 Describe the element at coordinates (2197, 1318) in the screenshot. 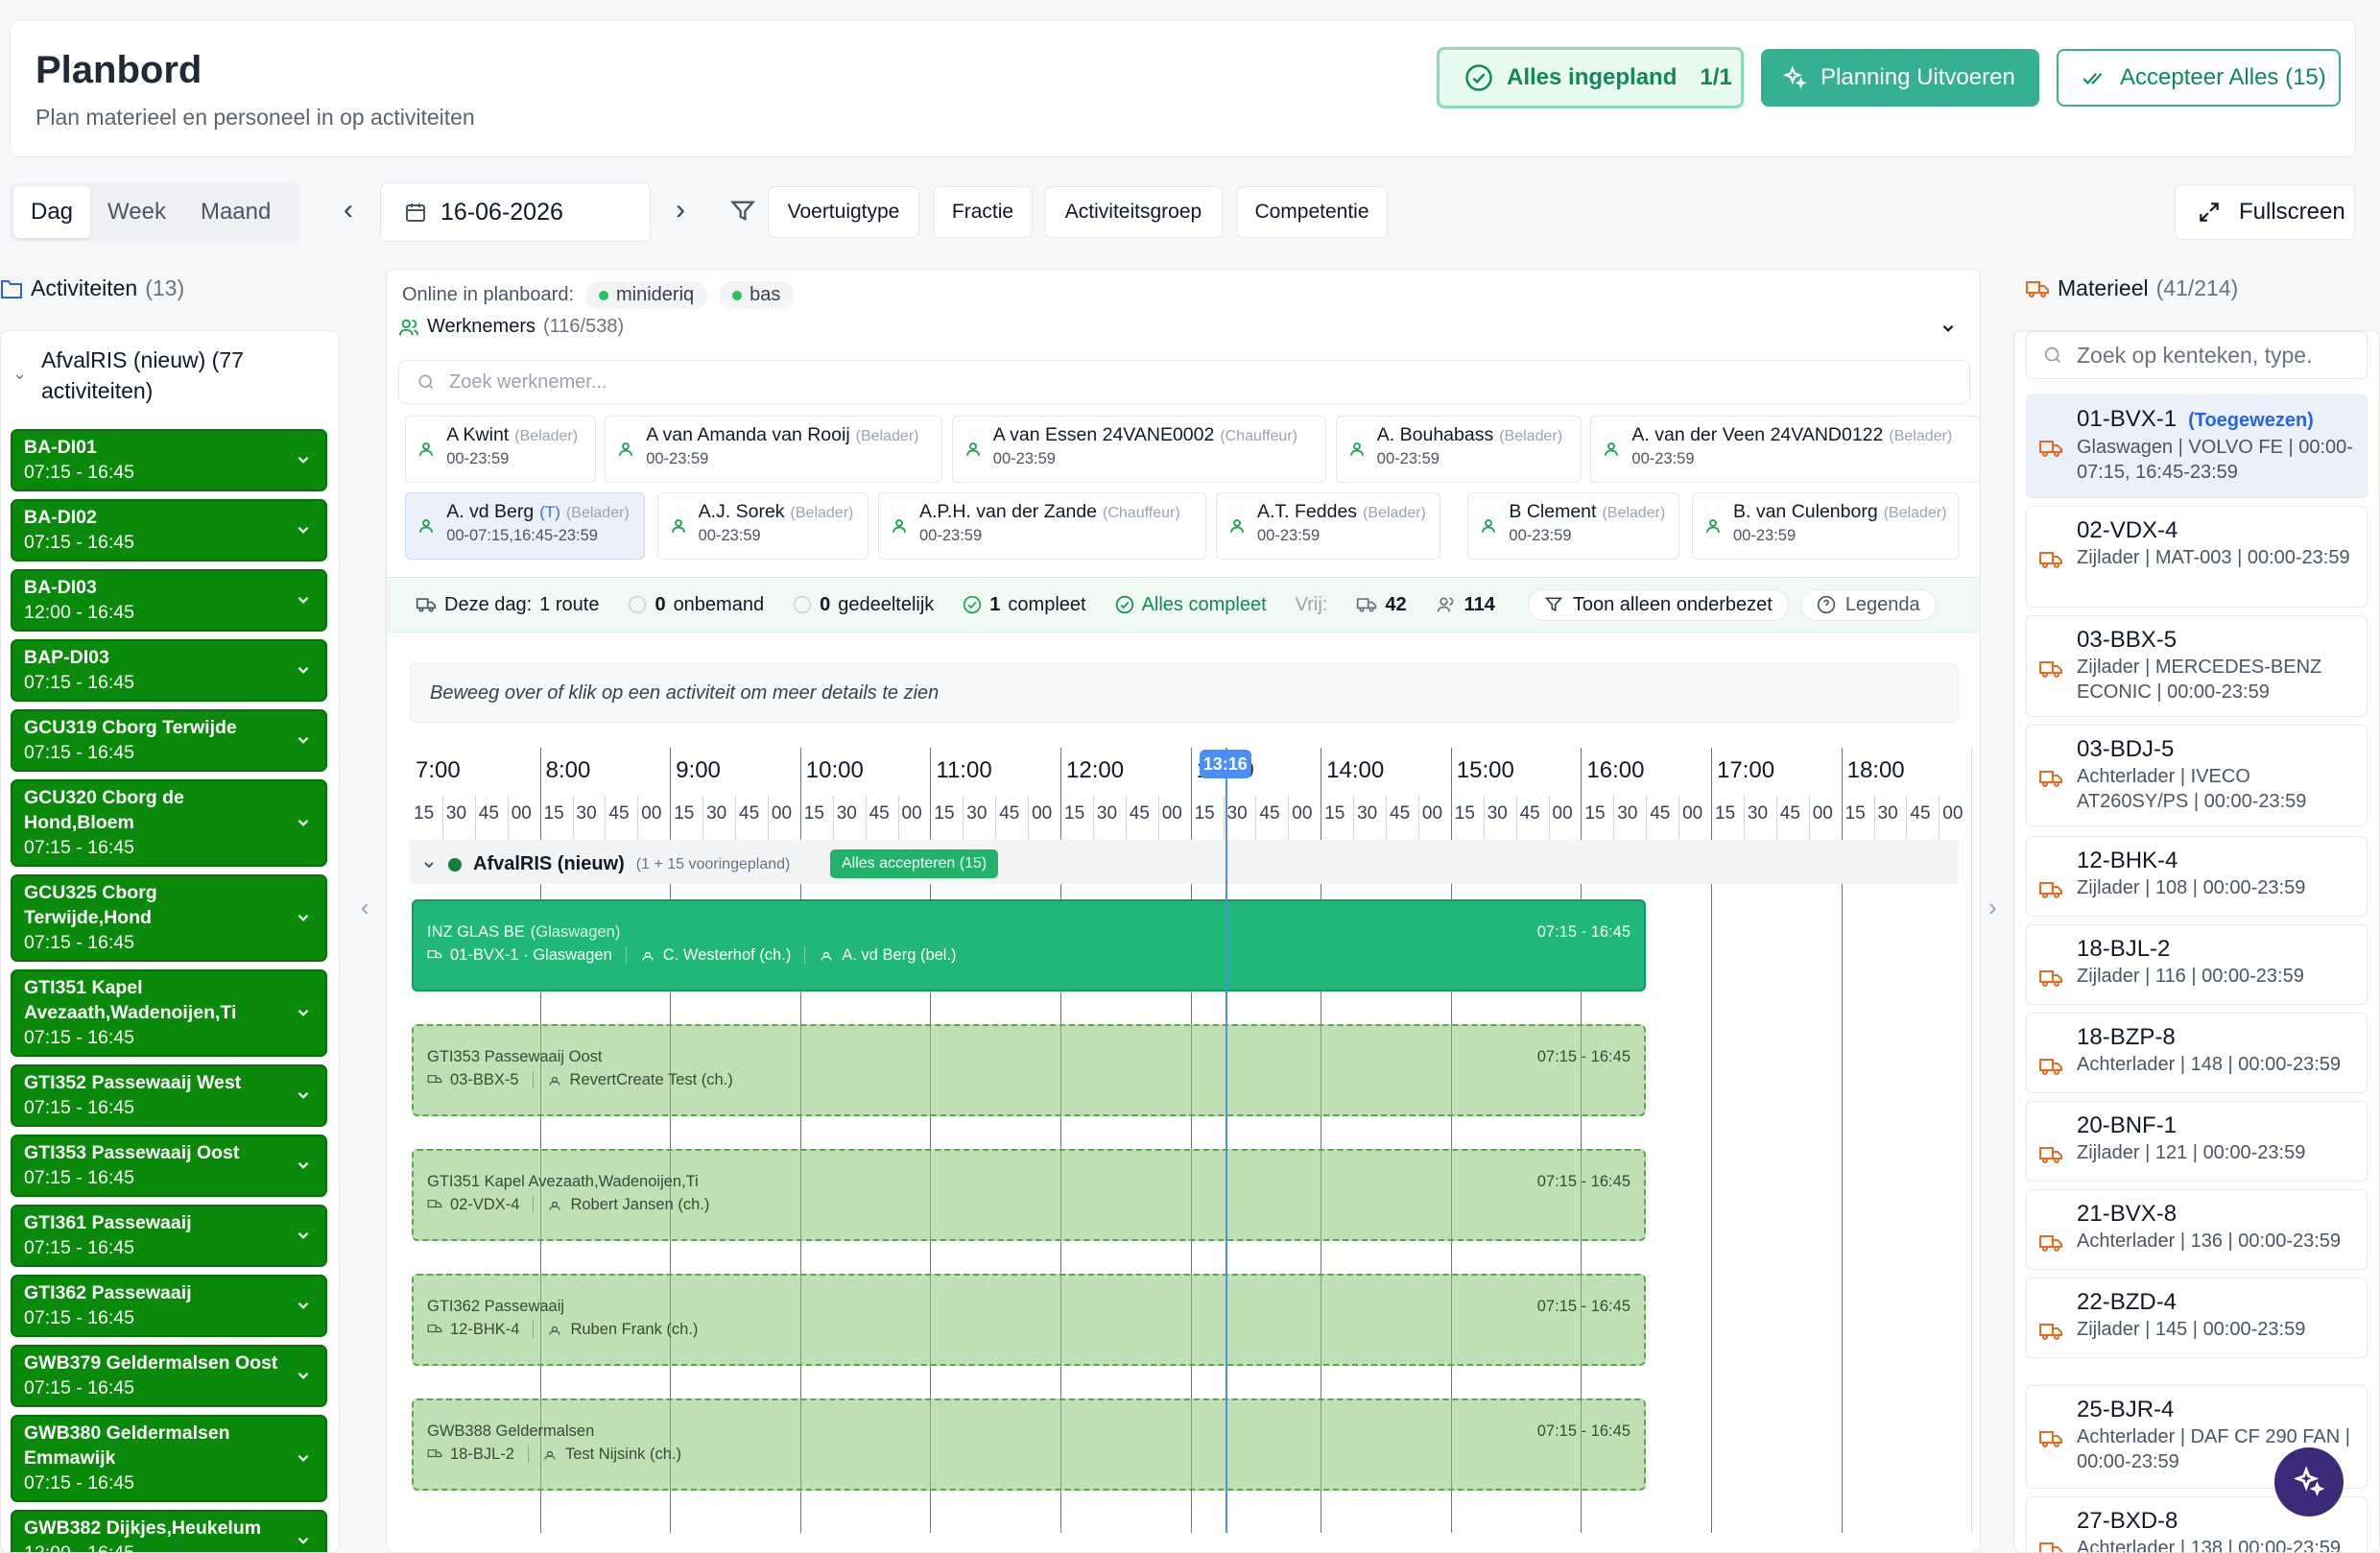

I see `material-card: 22-BZD-4 Zijlader | 145 | 00:00-23:59` at that location.